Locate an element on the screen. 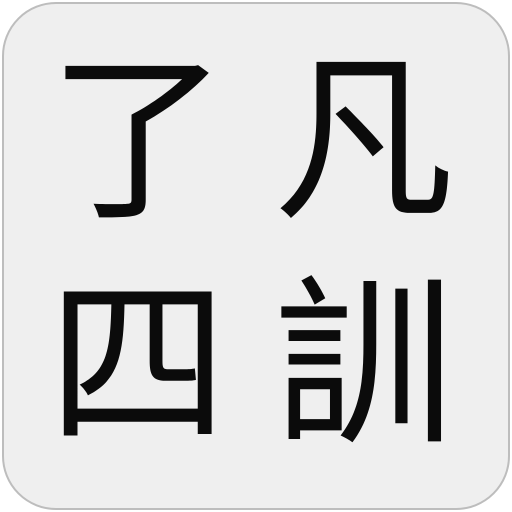 The height and width of the screenshot is (512, 512). title-character-1: 了 is located at coordinates (137, 141).